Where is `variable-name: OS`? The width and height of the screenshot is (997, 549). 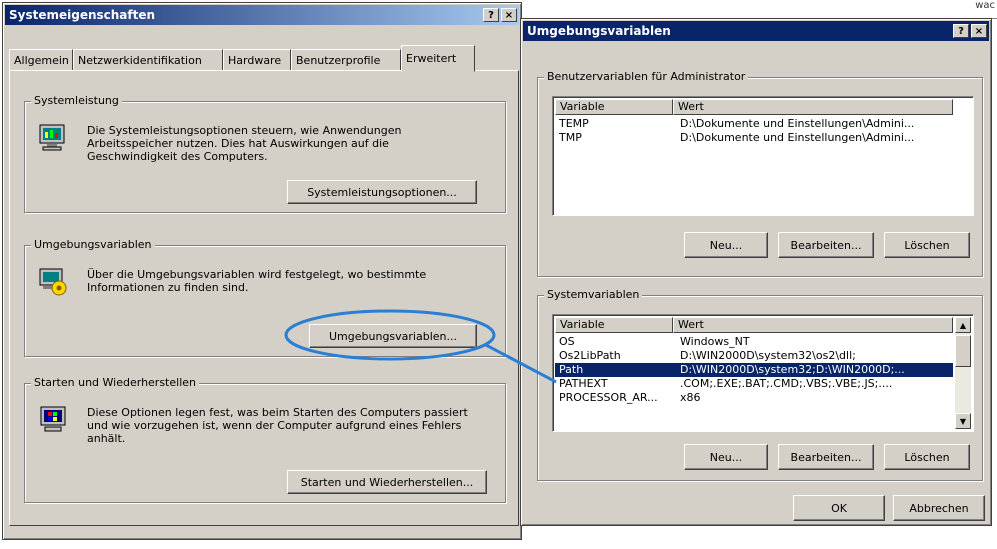
variable-name: OS is located at coordinates (567, 341).